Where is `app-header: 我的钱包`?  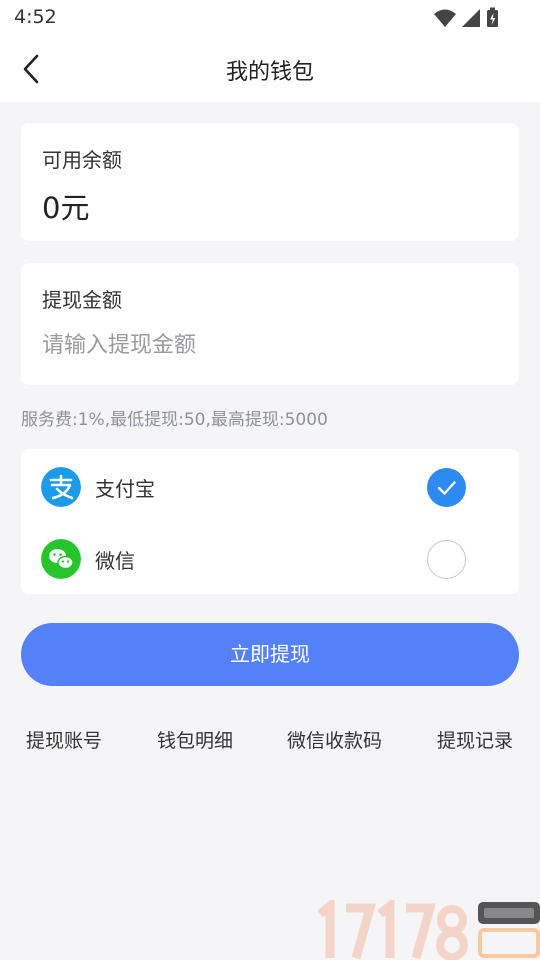
app-header: 我的钱包 is located at coordinates (270, 69).